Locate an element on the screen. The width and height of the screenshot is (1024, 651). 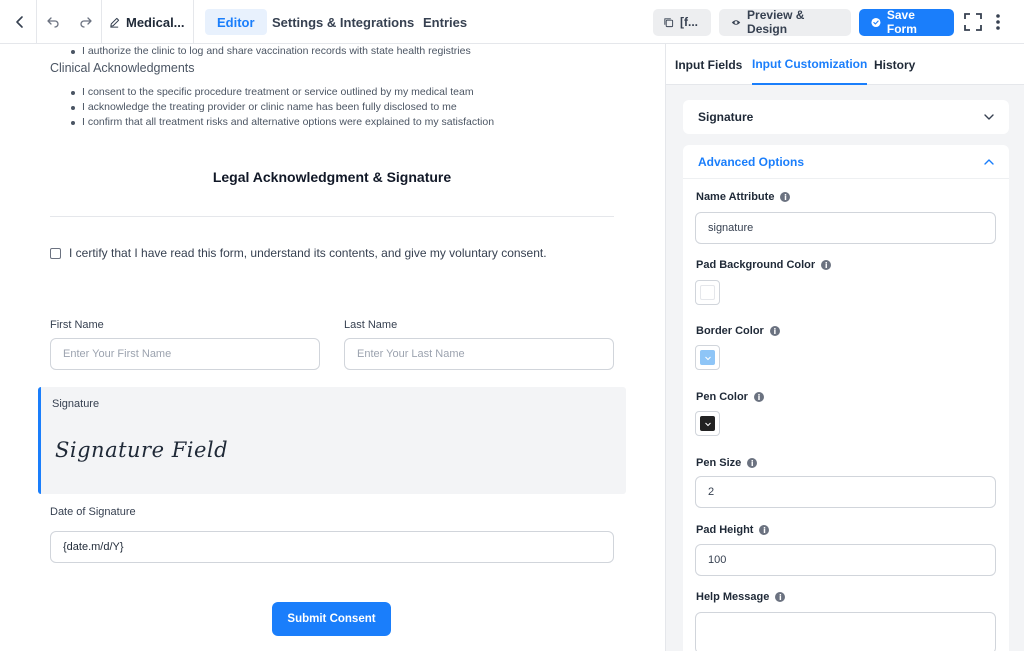
first-name-label: First Name is located at coordinates (77, 325).